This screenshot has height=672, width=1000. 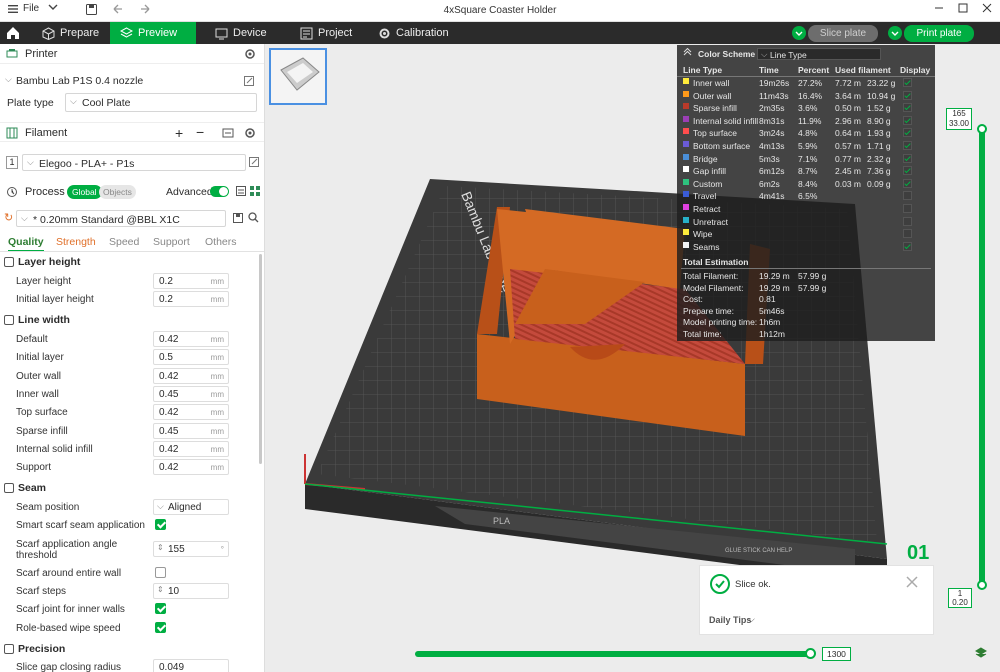 I want to click on scarf-angle-input: ⇕ 155 °, so click(x=191, y=549).